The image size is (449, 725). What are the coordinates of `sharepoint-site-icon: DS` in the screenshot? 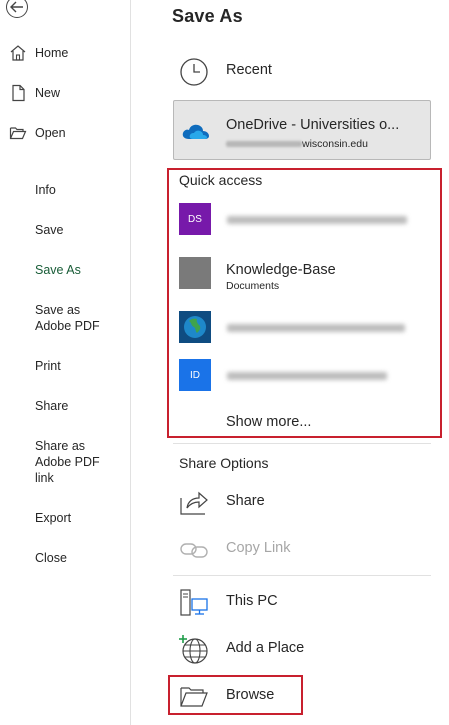 It's located at (195, 219).